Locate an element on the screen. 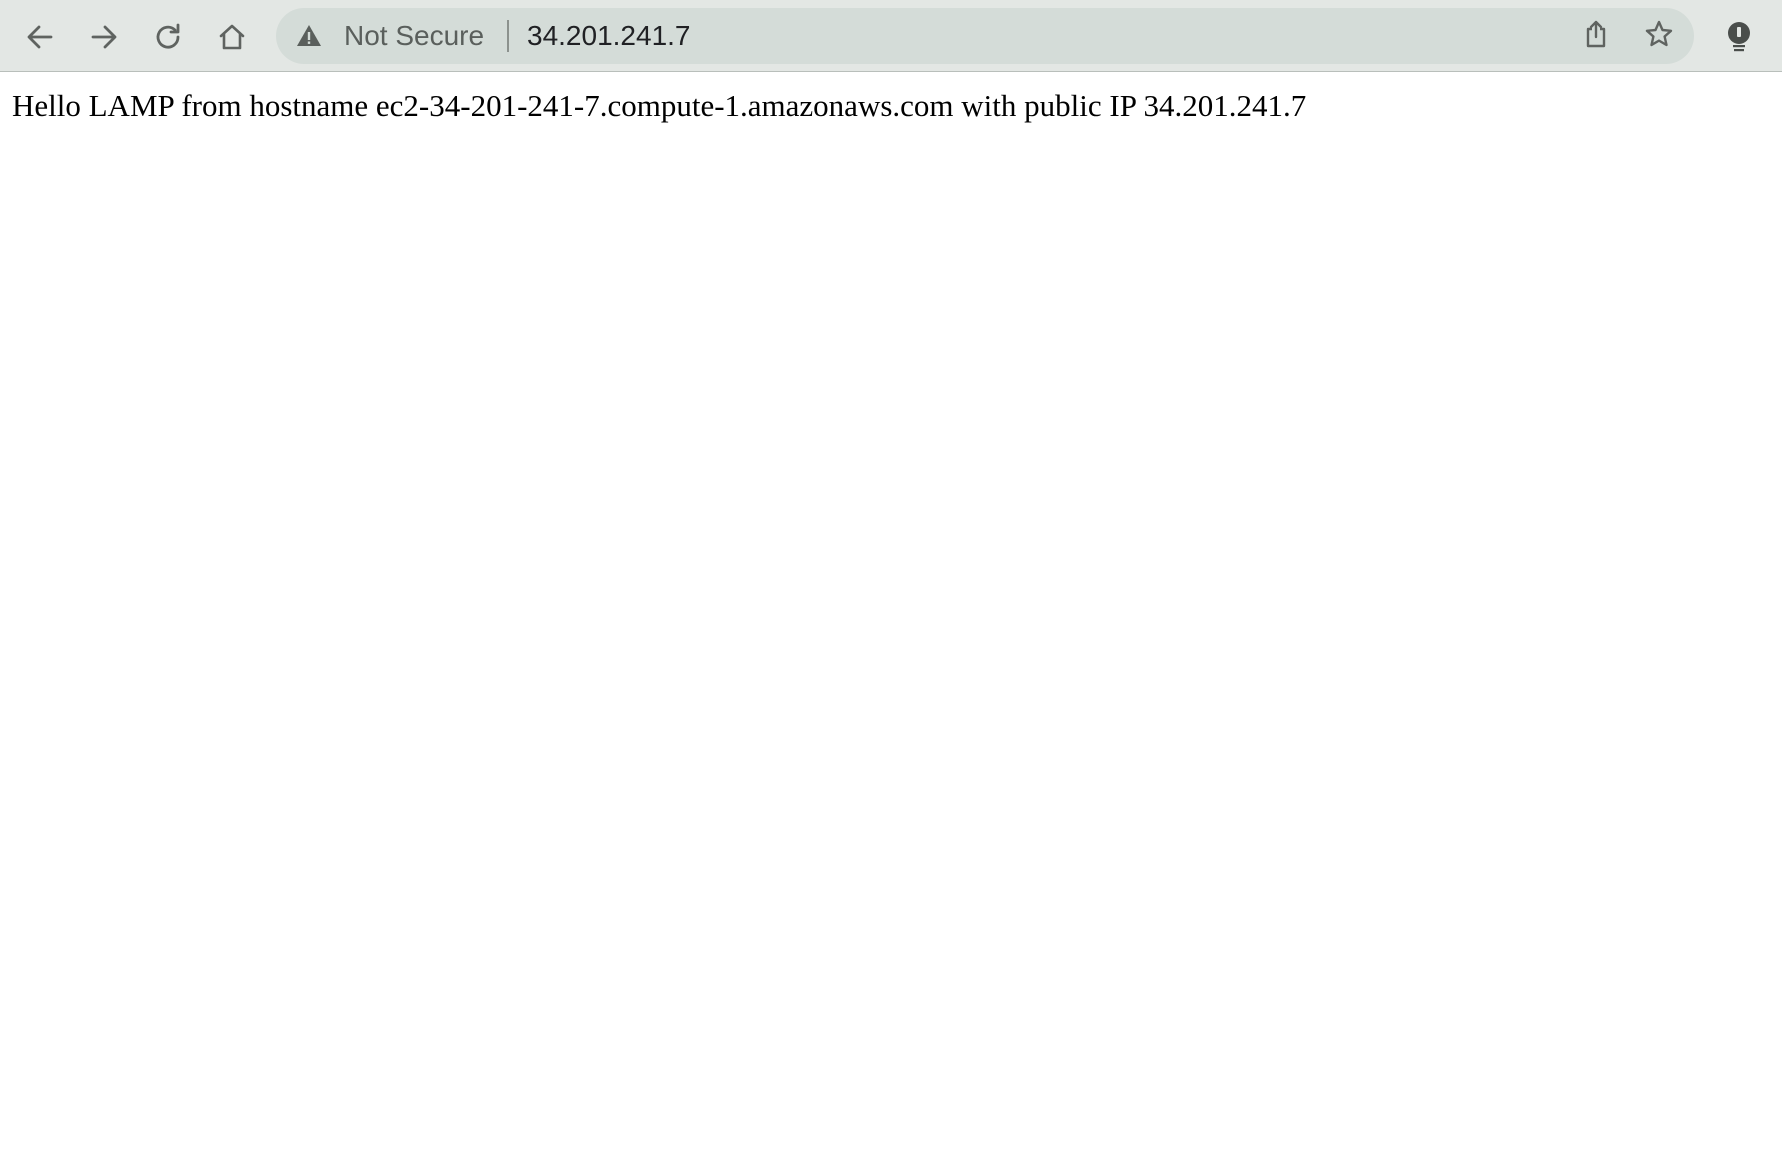 The image size is (1782, 1160). share-button is located at coordinates (1596, 36).